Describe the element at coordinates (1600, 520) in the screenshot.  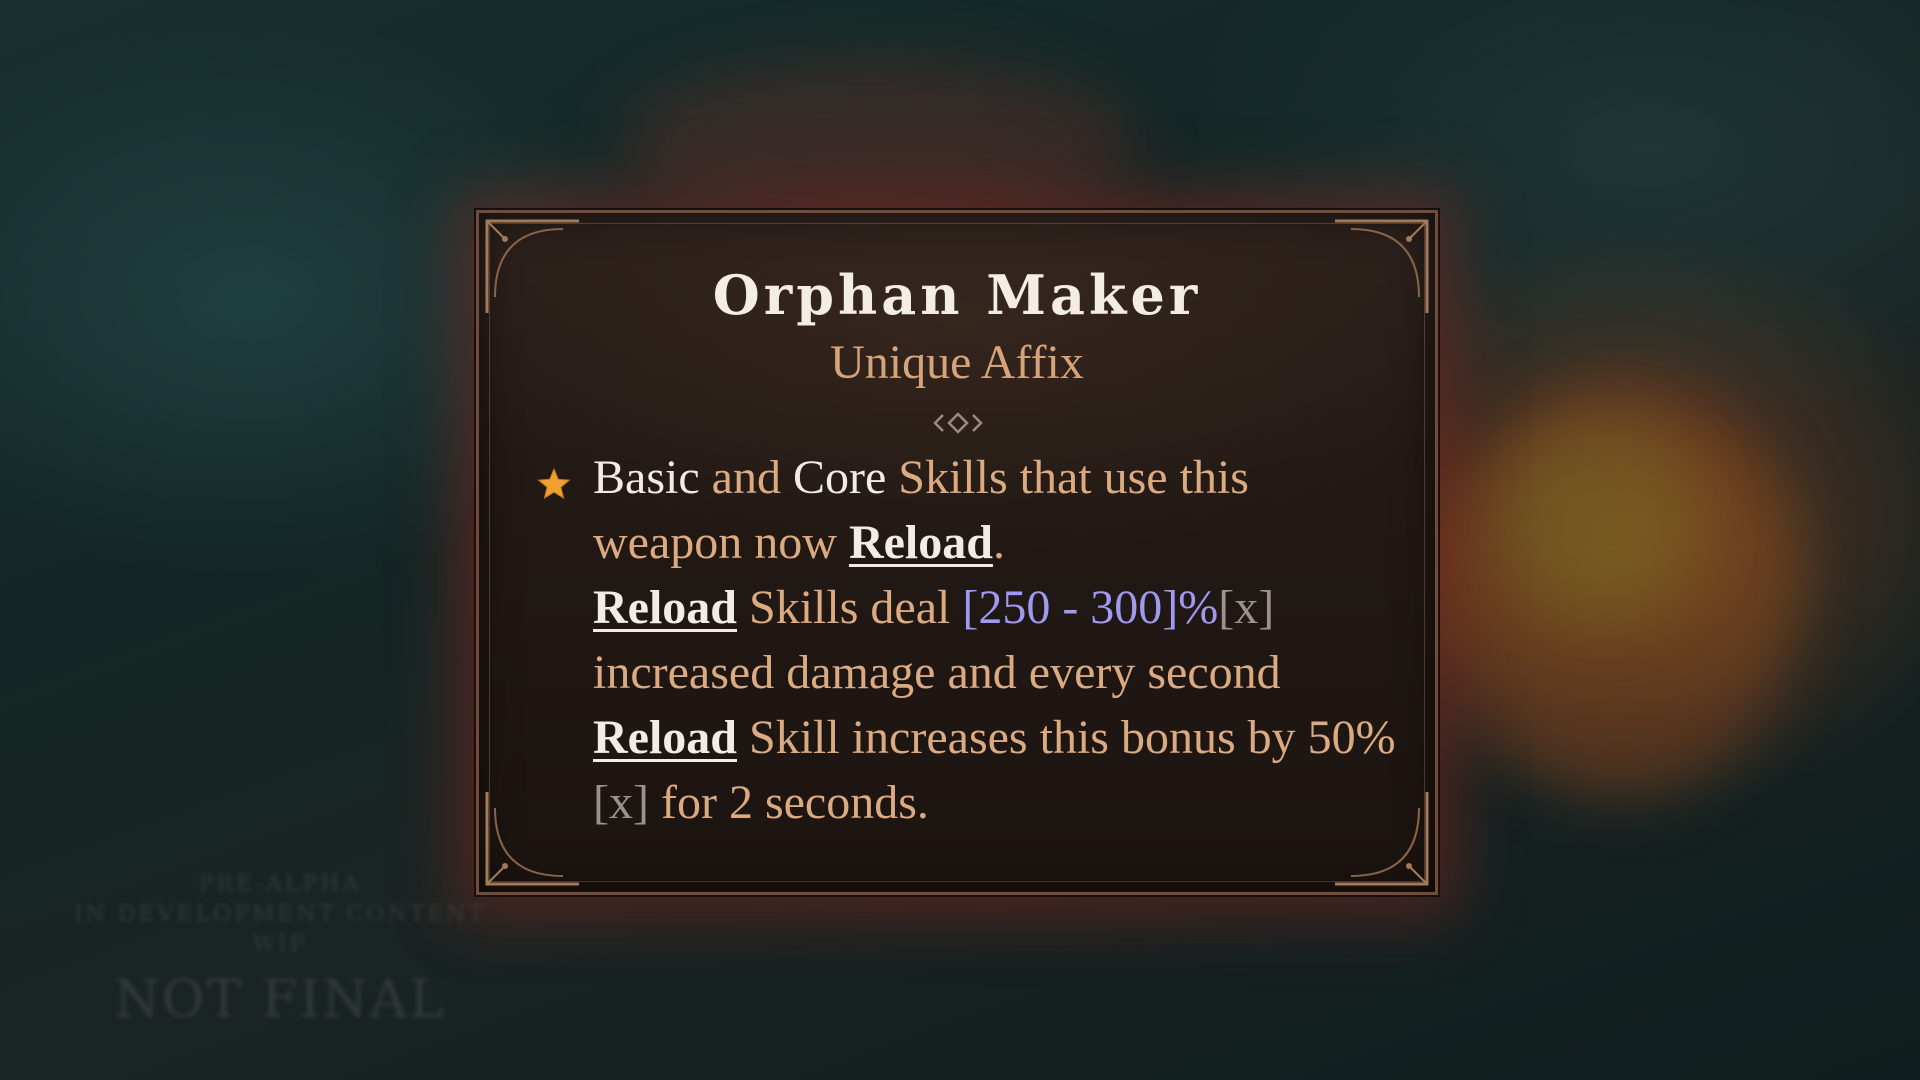
I see `background-glow-foliage` at that location.